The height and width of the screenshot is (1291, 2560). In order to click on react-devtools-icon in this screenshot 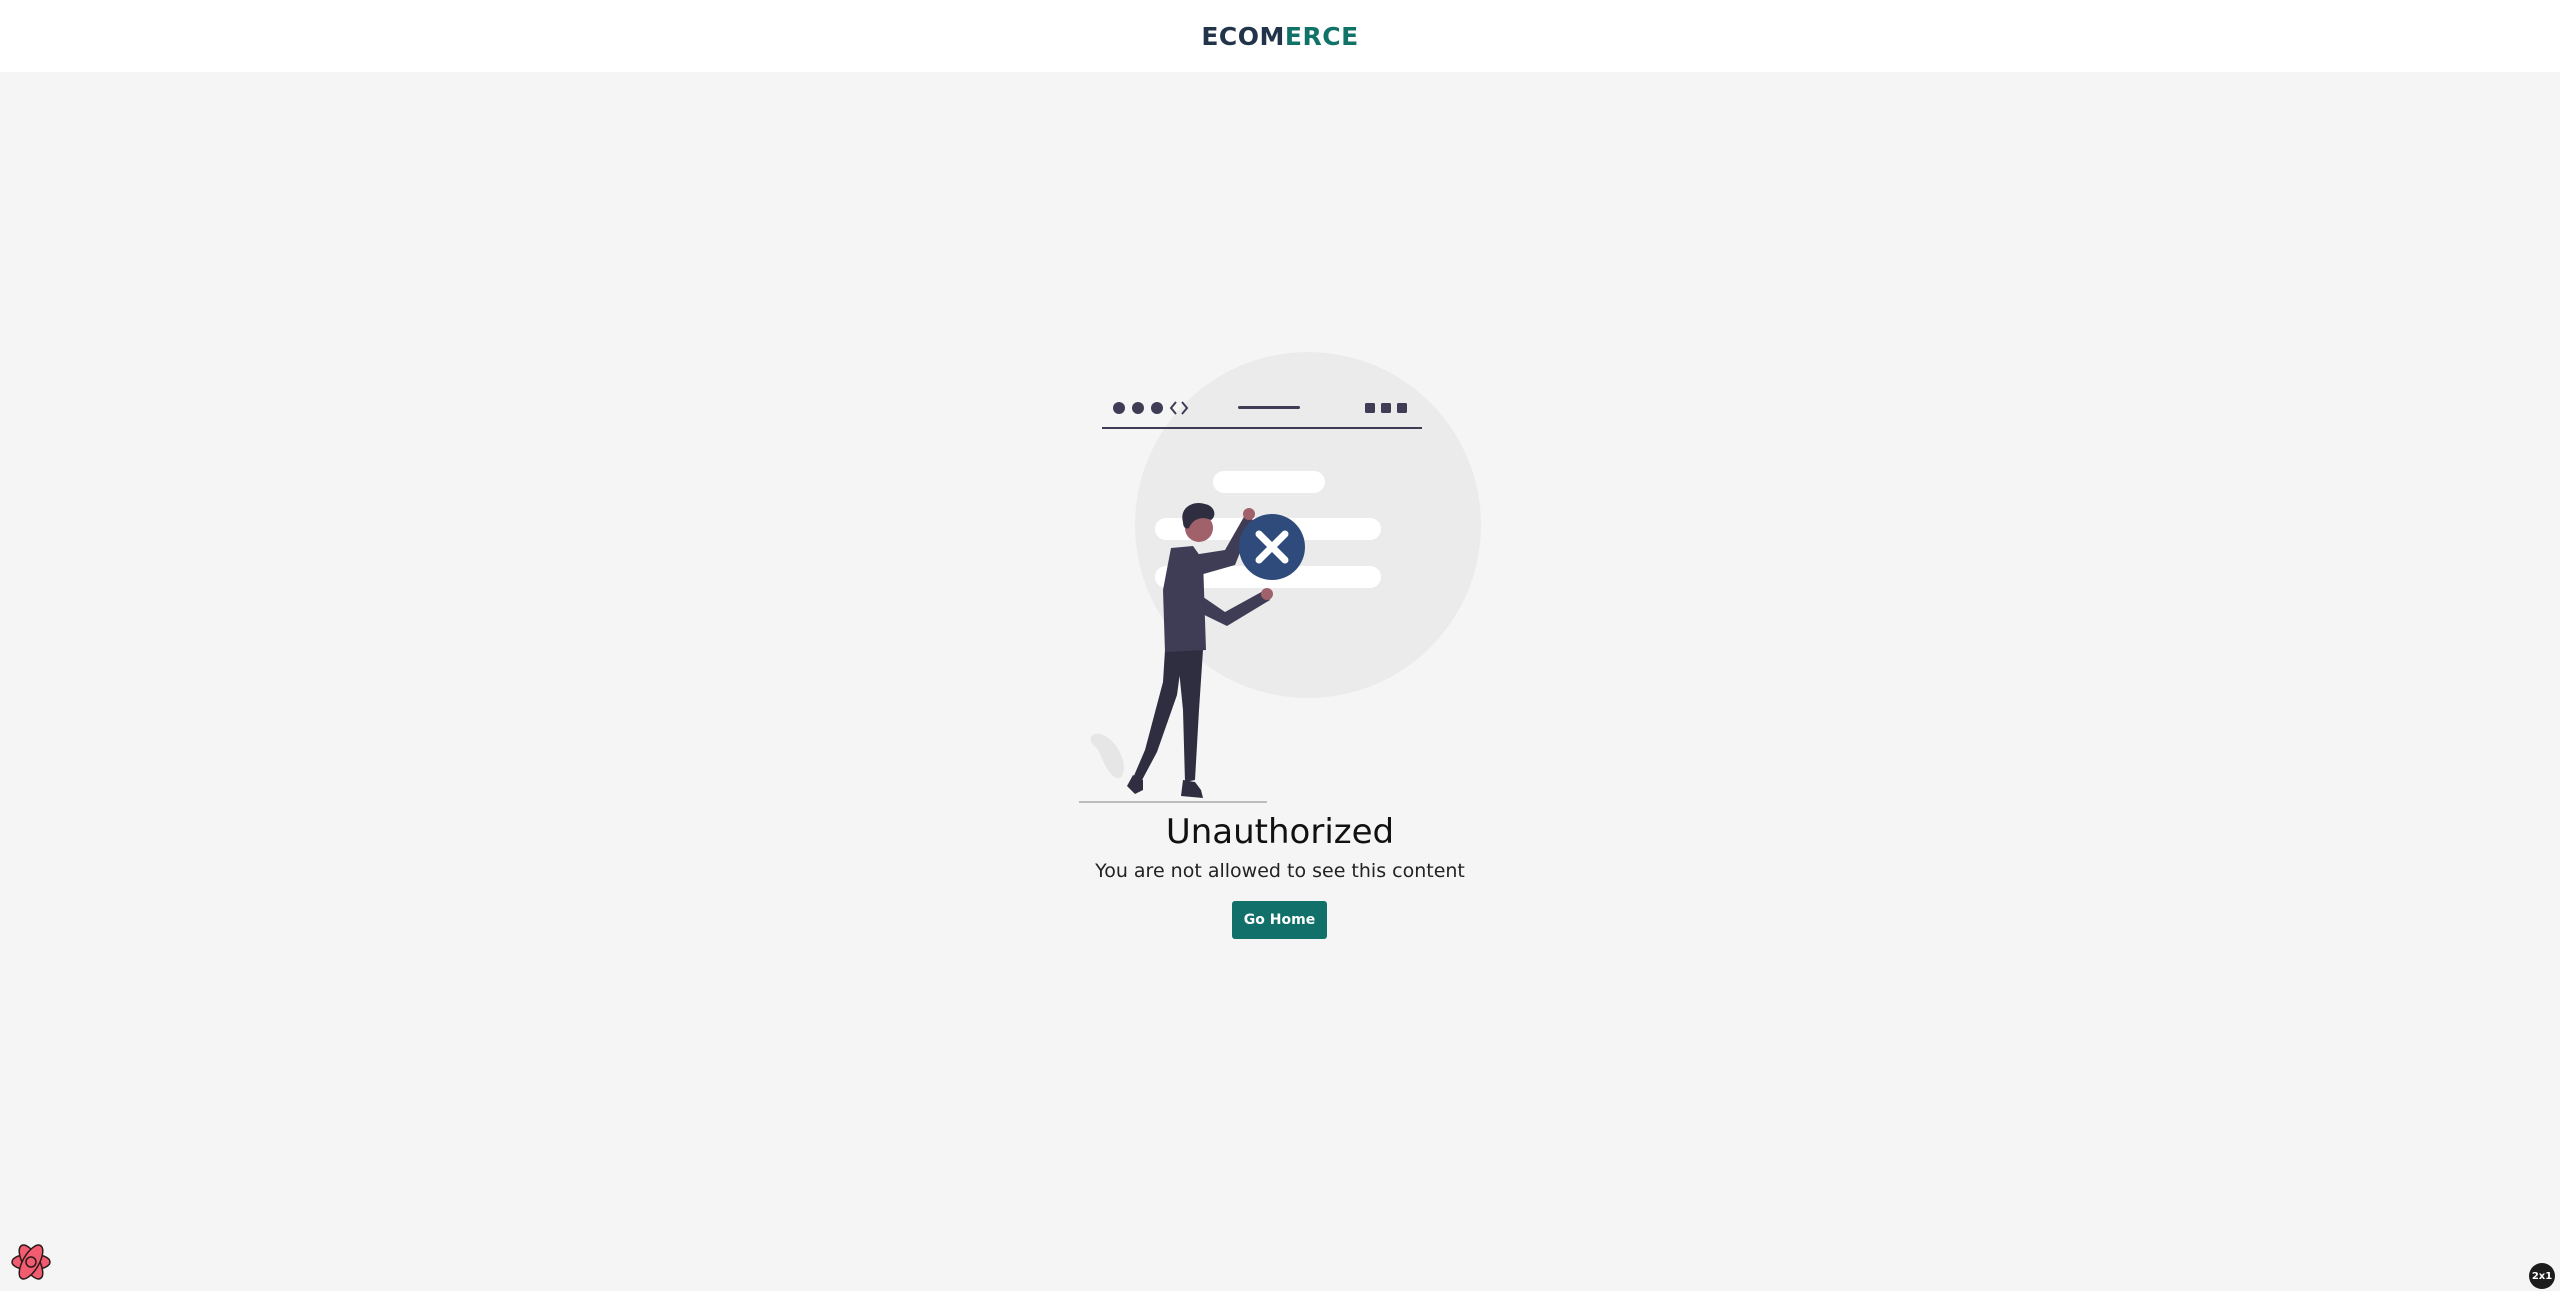, I will do `click(31, 1262)`.